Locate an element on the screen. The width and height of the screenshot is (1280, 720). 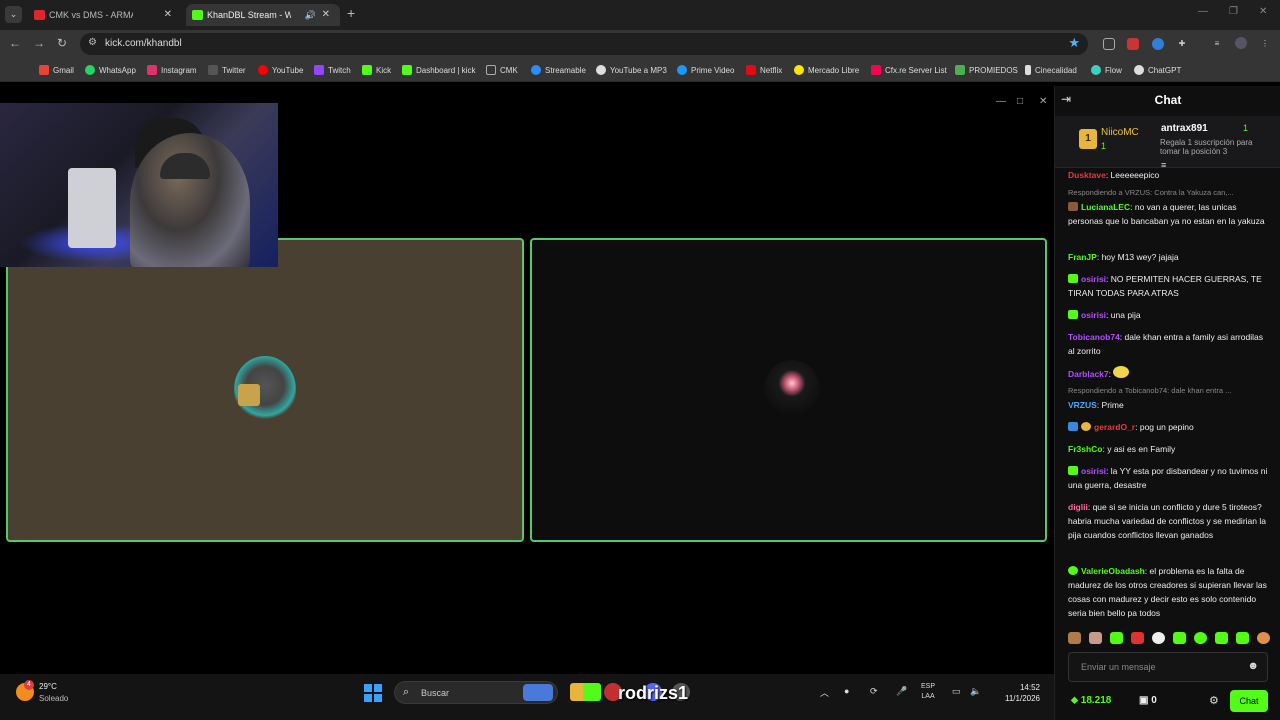
weather-temperature: 29°C is located at coordinates (48, 686).